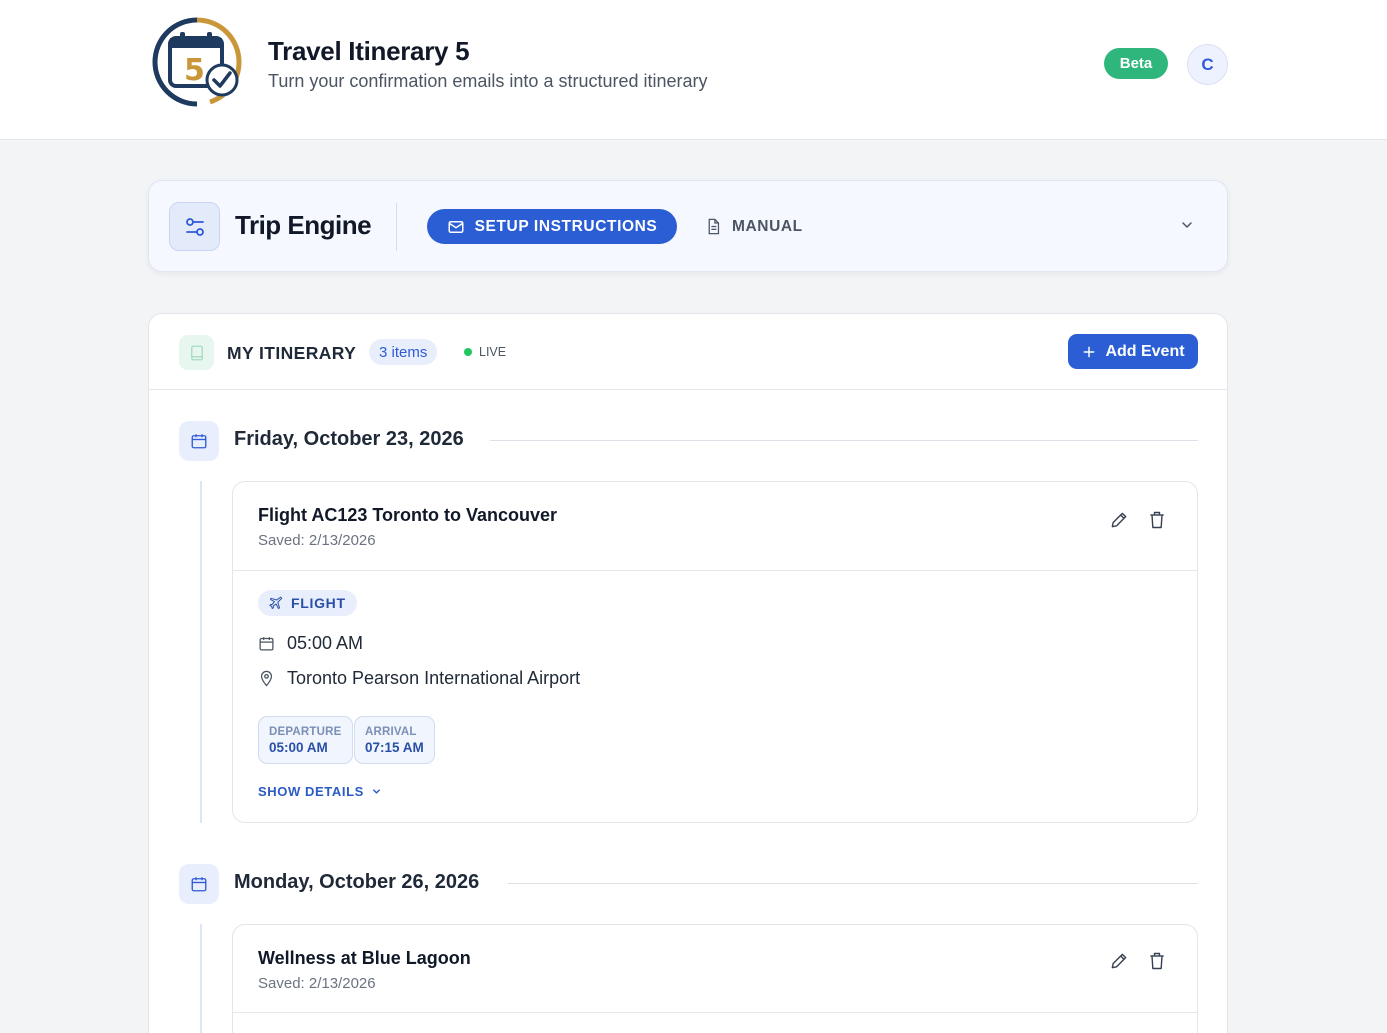  What do you see at coordinates (1089, 351) in the screenshot?
I see `plus-icon` at bounding box center [1089, 351].